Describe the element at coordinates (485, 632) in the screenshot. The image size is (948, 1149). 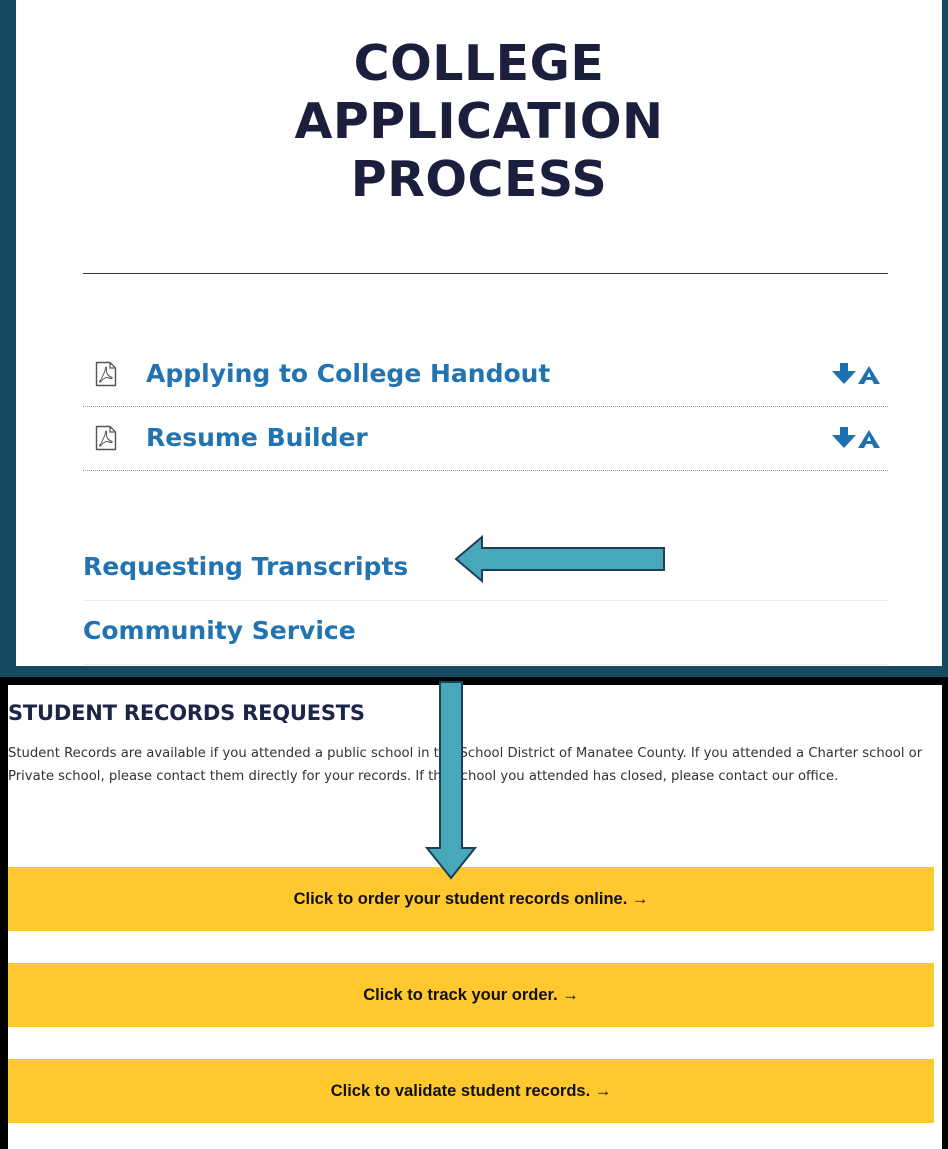
I see `section-community-service: Community Service` at that location.